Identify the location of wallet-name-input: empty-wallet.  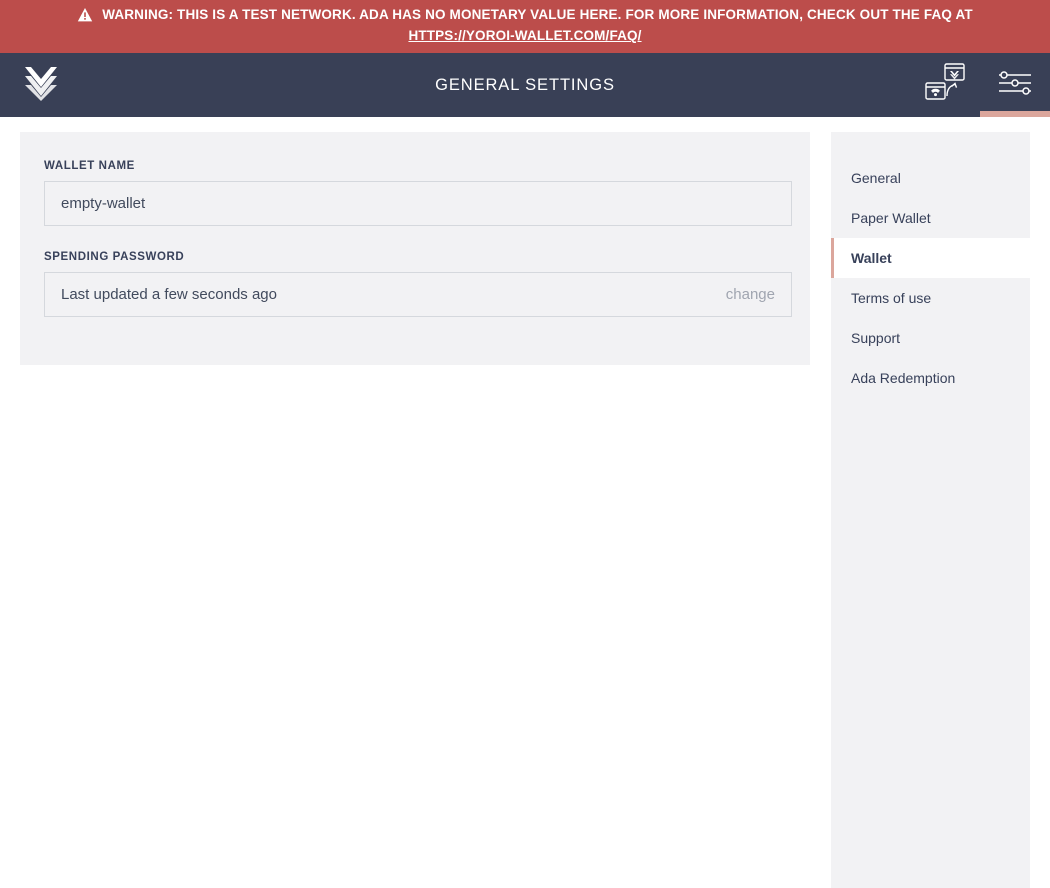
(418, 203).